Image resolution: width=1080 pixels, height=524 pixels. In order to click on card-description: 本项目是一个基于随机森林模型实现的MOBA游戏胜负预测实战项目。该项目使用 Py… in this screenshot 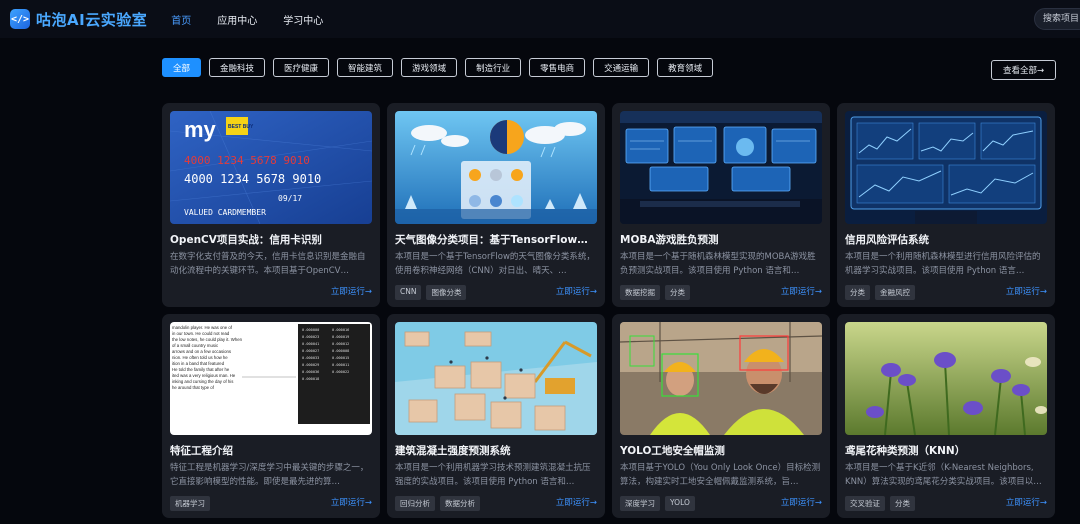, I will do `click(718, 264)`.